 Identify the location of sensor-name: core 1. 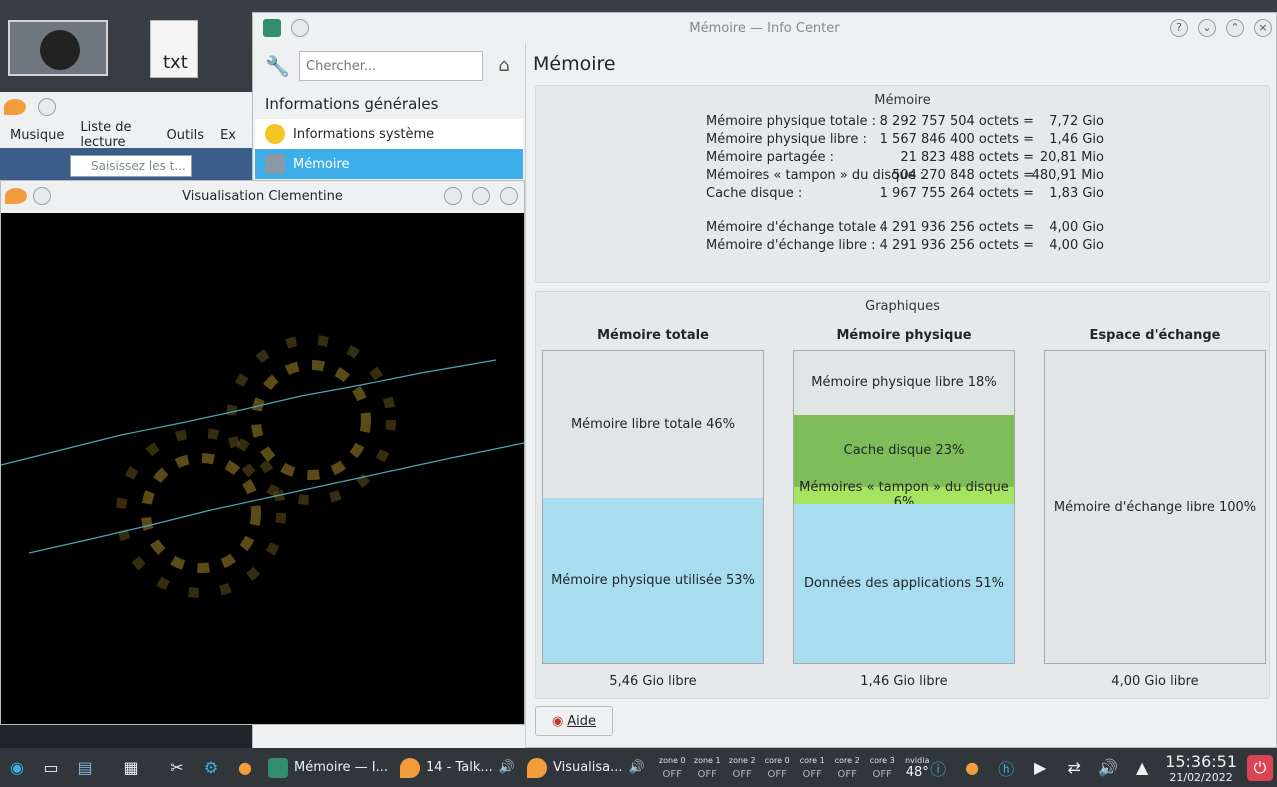
(812, 760).